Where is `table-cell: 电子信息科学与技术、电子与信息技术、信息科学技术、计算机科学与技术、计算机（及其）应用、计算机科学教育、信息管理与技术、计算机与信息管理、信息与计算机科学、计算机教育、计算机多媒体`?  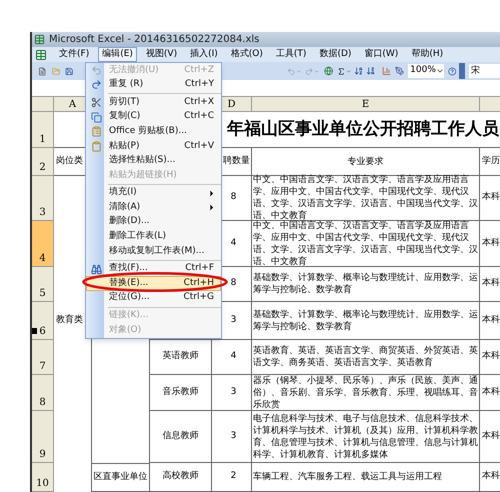 table-cell: 电子信息科学与技术、电子与信息技术、信息科学技术、计算机科学与技术、计算机（及其）应用、计算机科学教育、信息管理与技术、计算机与信息管理、信息与计算机科学、计算机教育、计算机多媒体 is located at coordinates (365, 436).